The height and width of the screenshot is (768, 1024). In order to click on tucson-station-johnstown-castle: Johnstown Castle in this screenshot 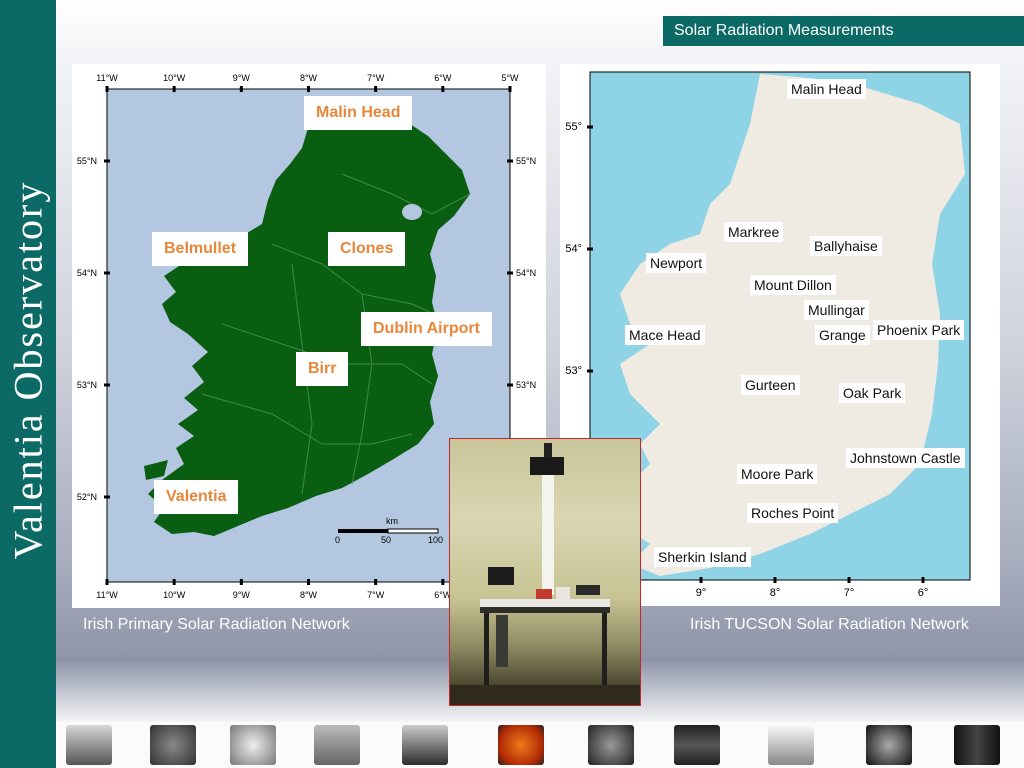, I will do `click(905, 458)`.